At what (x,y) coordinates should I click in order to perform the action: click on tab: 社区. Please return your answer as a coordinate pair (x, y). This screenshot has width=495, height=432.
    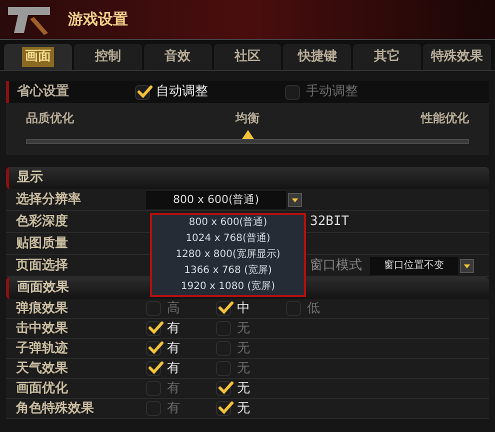
    Looking at the image, I should click on (248, 57).